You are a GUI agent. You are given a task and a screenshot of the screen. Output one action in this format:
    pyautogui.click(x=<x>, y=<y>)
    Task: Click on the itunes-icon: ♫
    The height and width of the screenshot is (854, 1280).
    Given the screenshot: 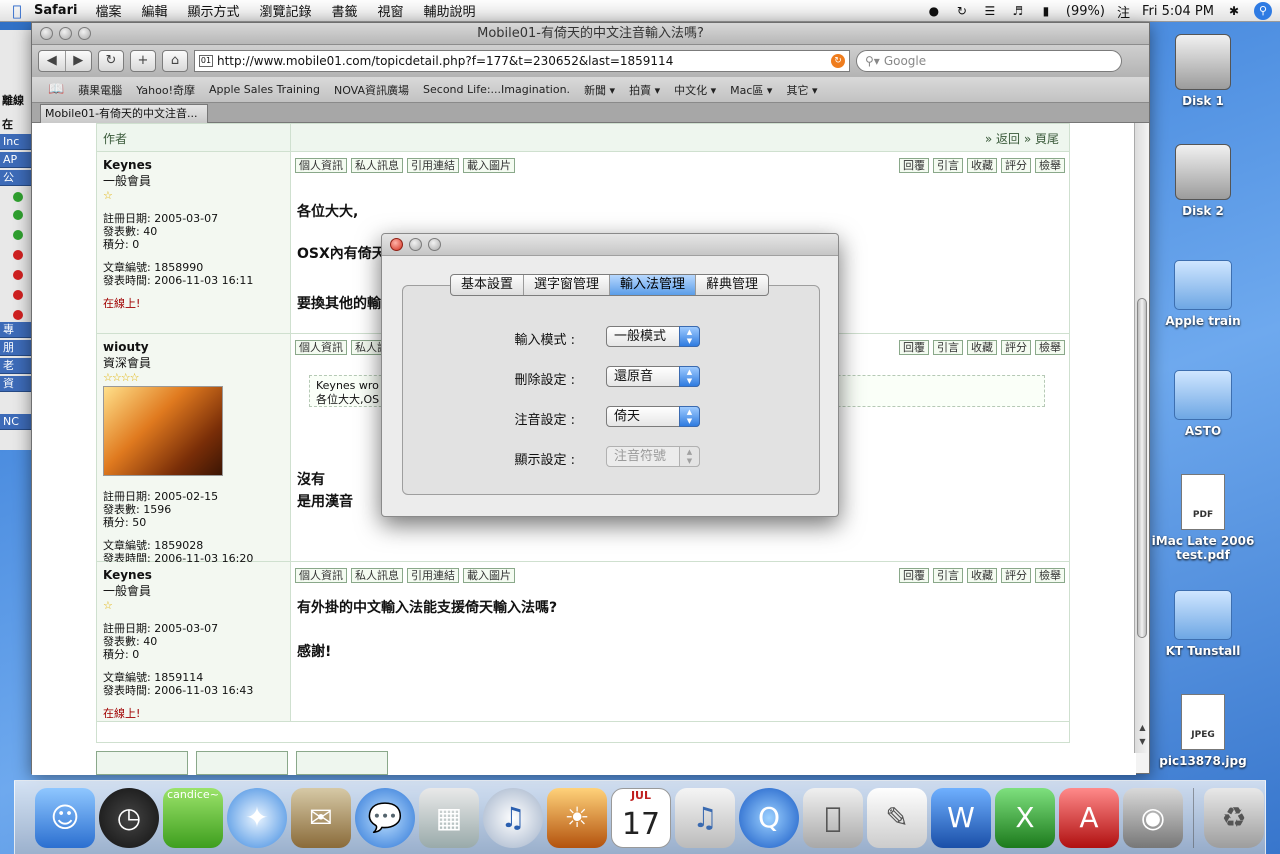 What is the action you would take?
    pyautogui.click(x=513, y=817)
    